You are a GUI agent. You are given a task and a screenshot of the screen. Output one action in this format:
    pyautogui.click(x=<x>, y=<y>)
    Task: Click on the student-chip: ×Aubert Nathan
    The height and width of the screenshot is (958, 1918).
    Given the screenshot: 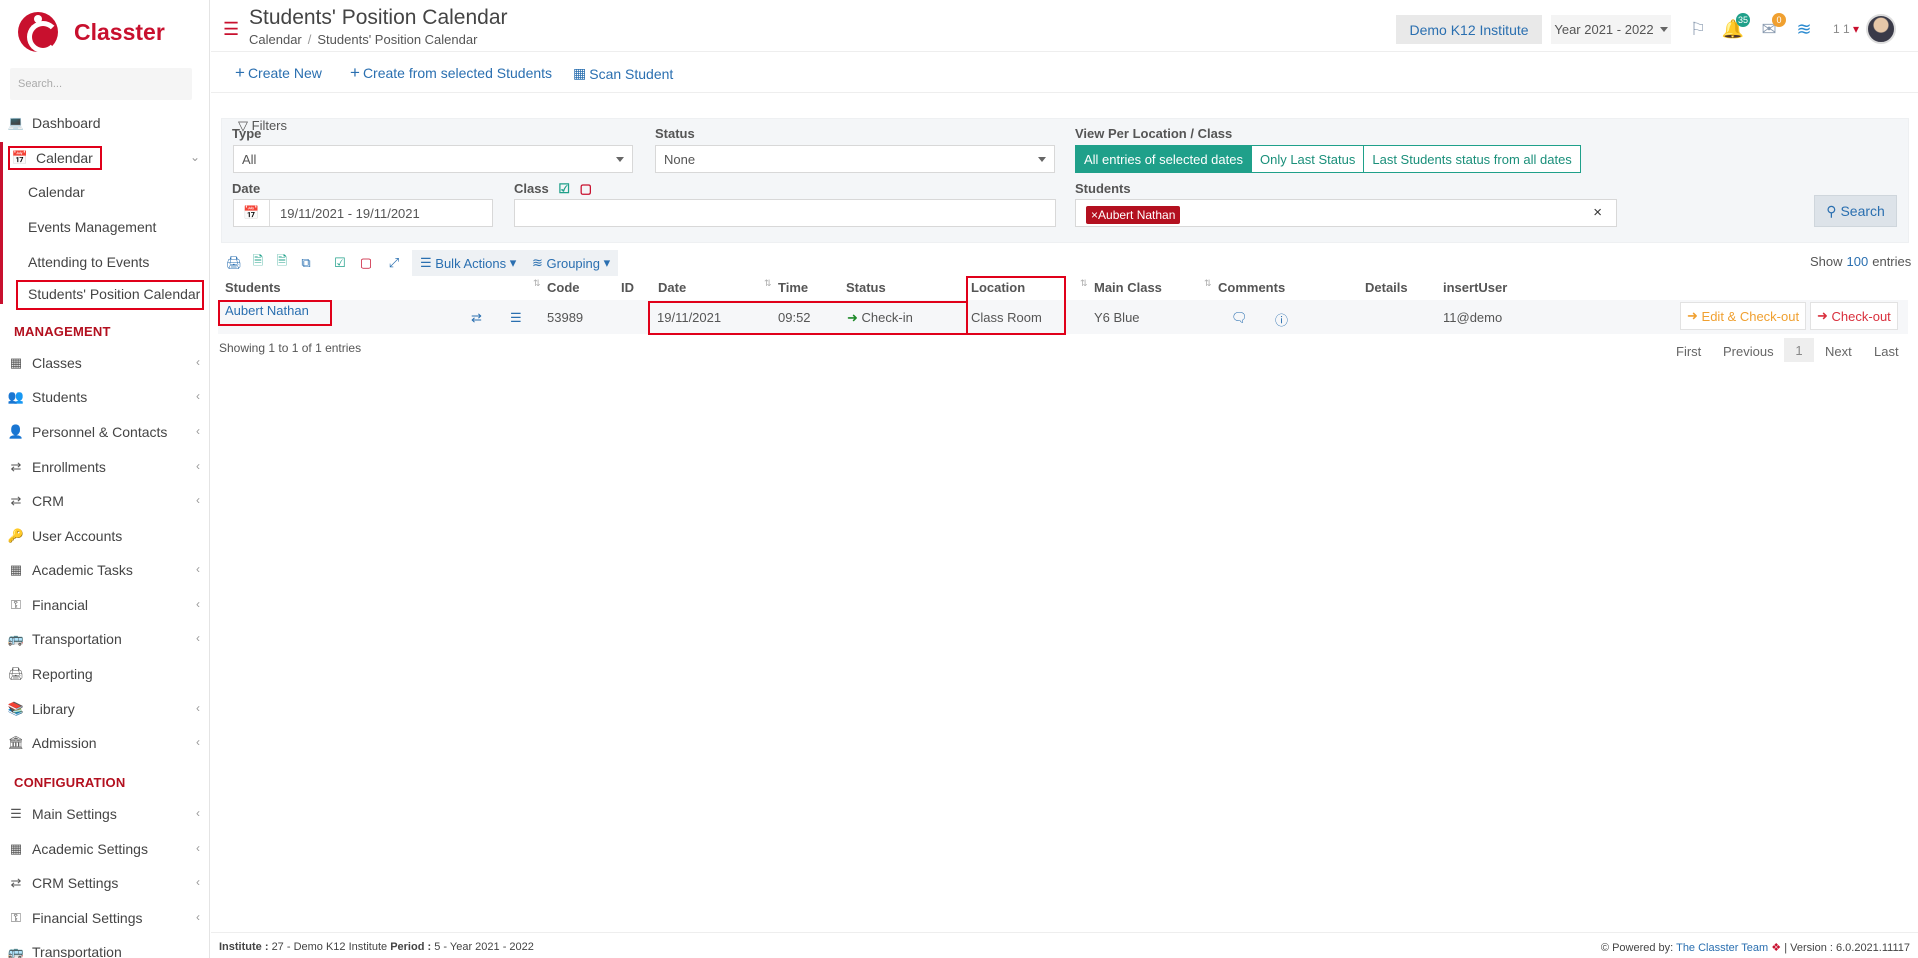 What is the action you would take?
    pyautogui.click(x=1133, y=215)
    